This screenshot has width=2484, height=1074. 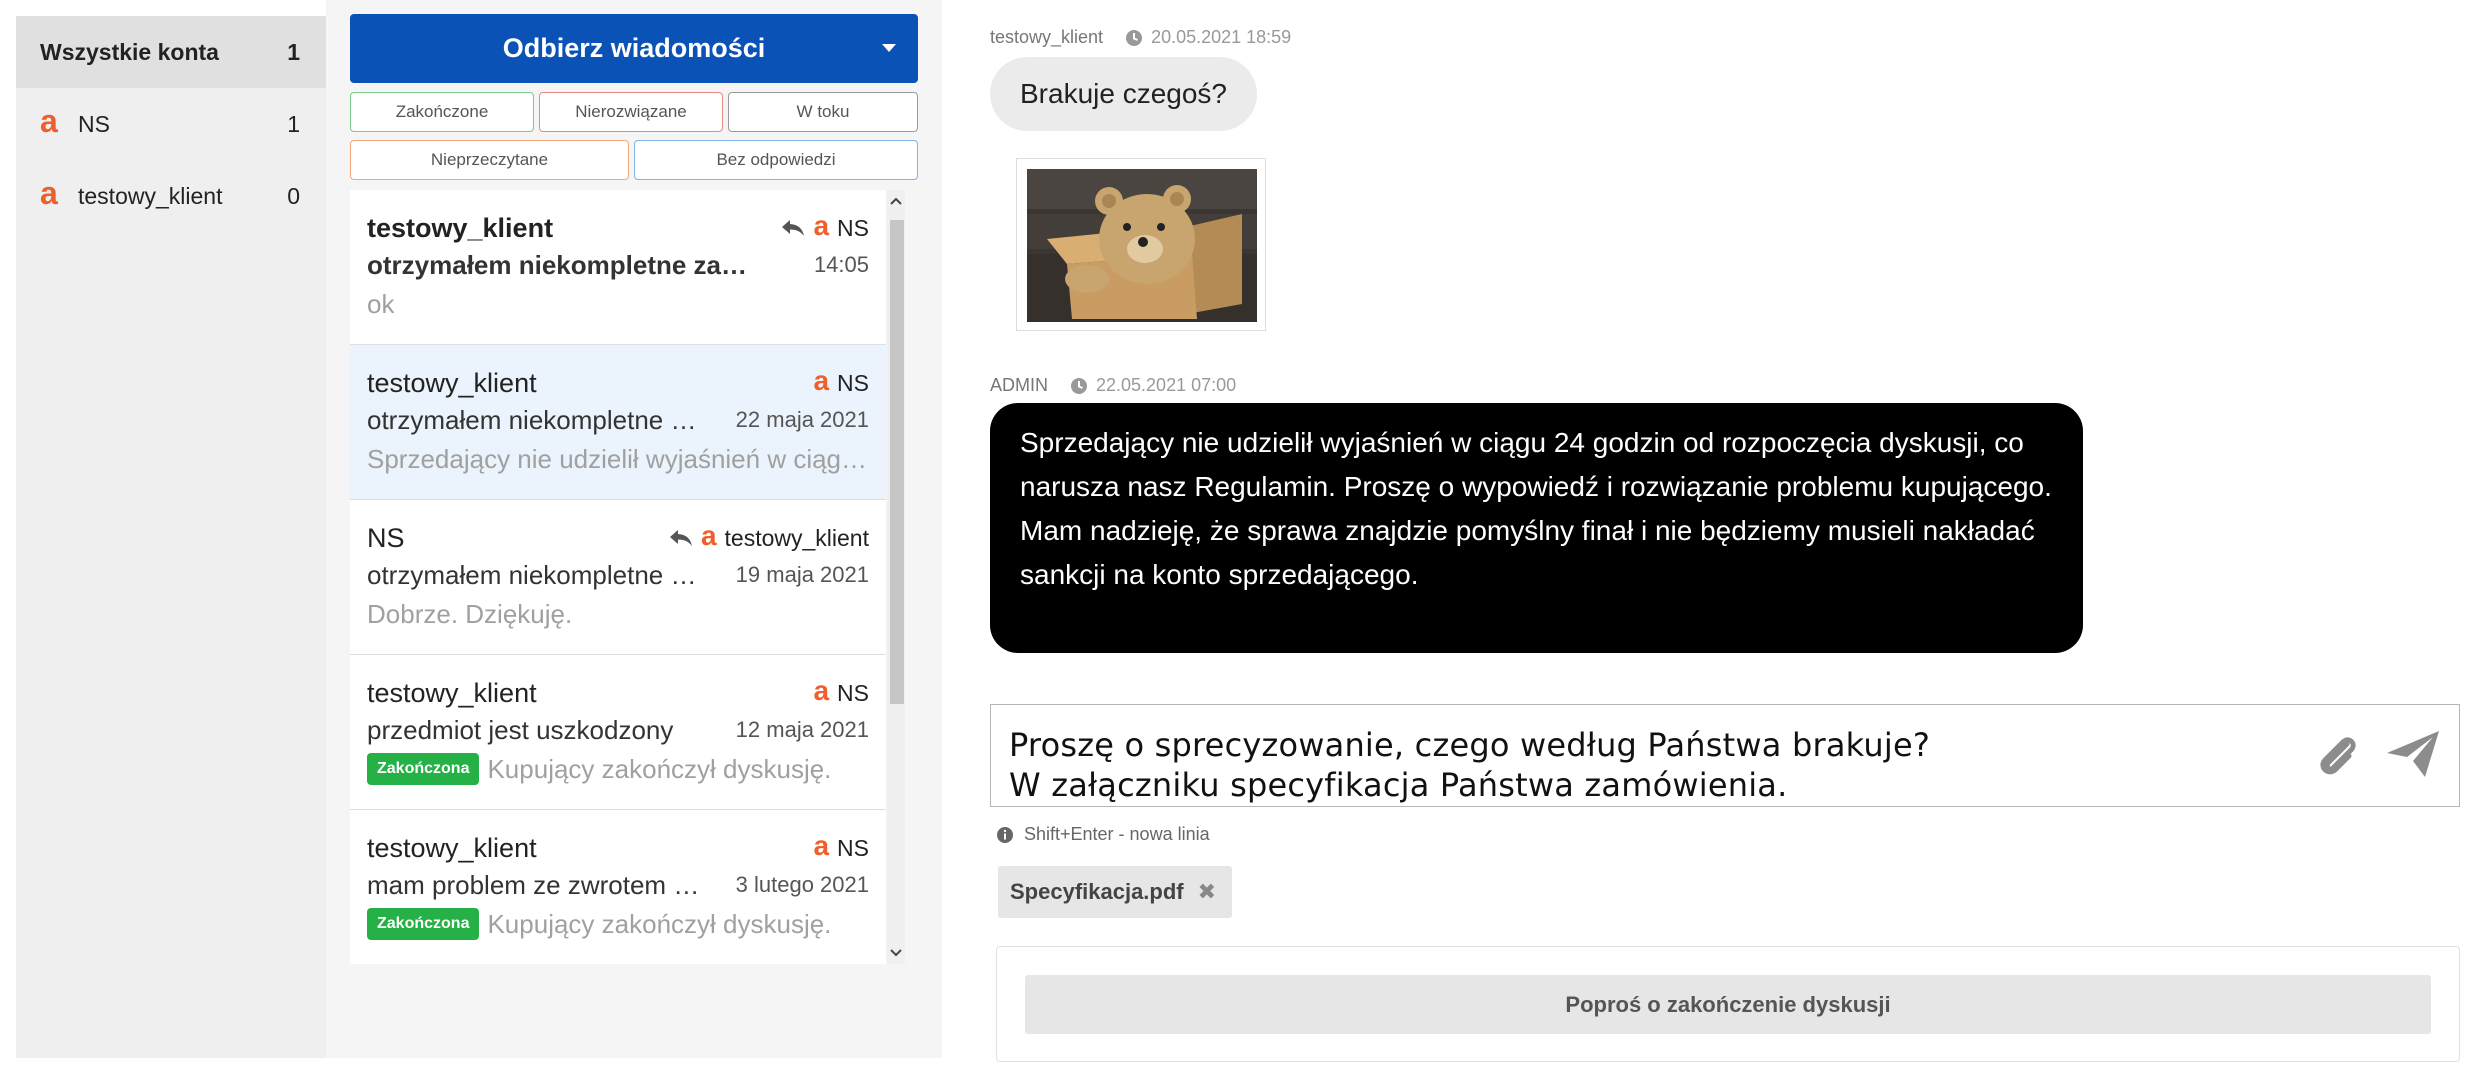 I want to click on filter-no-answer-button: Bez odpowiedzi, so click(x=776, y=160).